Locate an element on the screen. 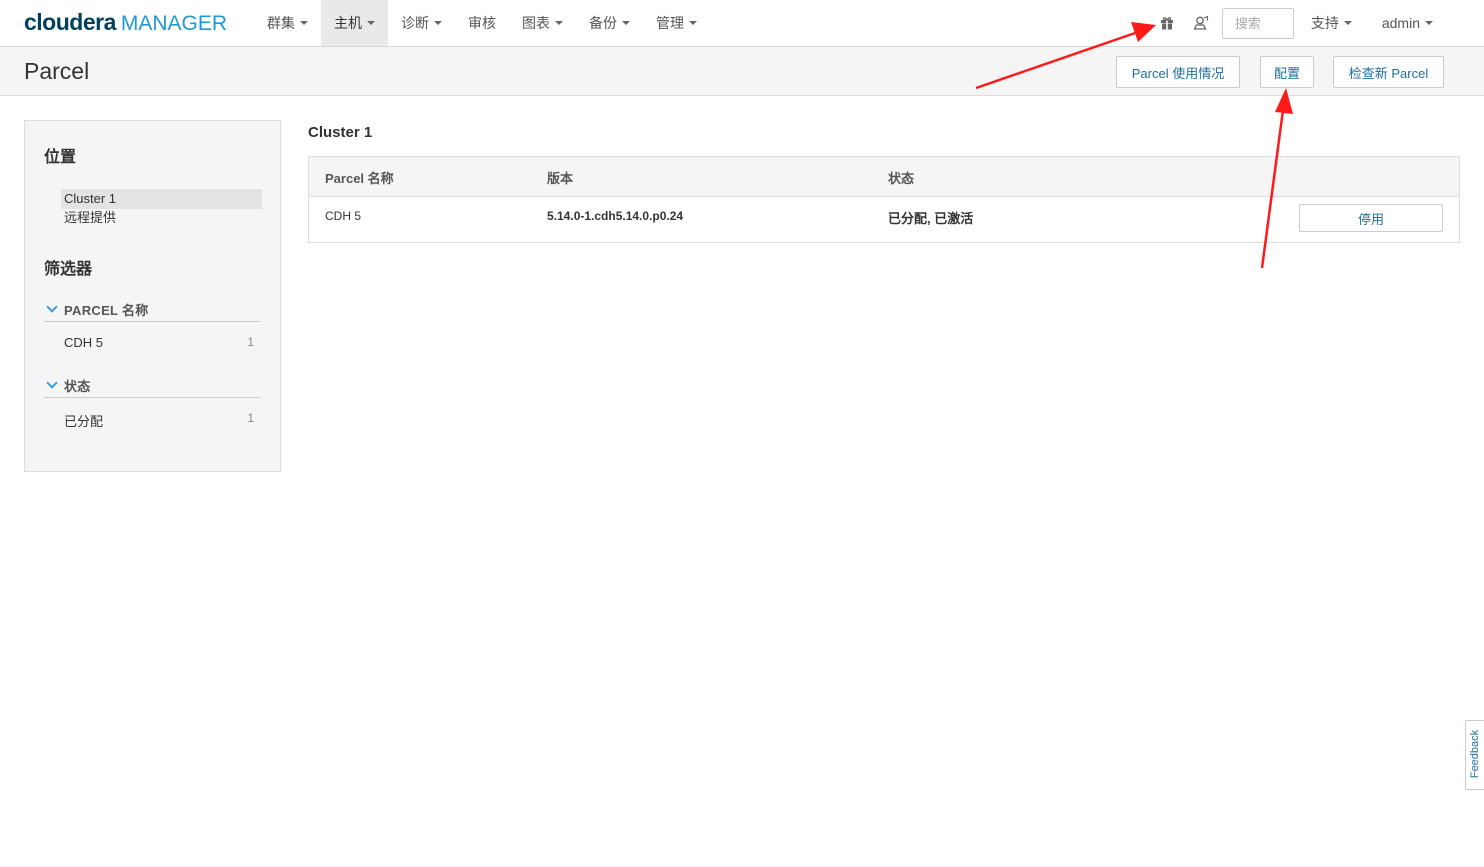  cloudera-manager-logo: cloudera MANAGER is located at coordinates (125, 23).